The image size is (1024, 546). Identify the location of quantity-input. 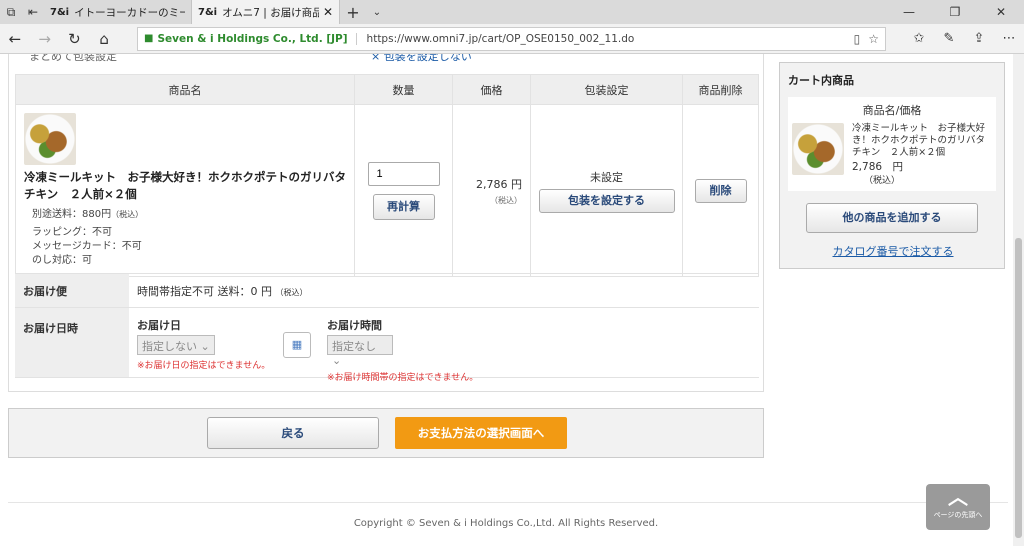
(403, 173).